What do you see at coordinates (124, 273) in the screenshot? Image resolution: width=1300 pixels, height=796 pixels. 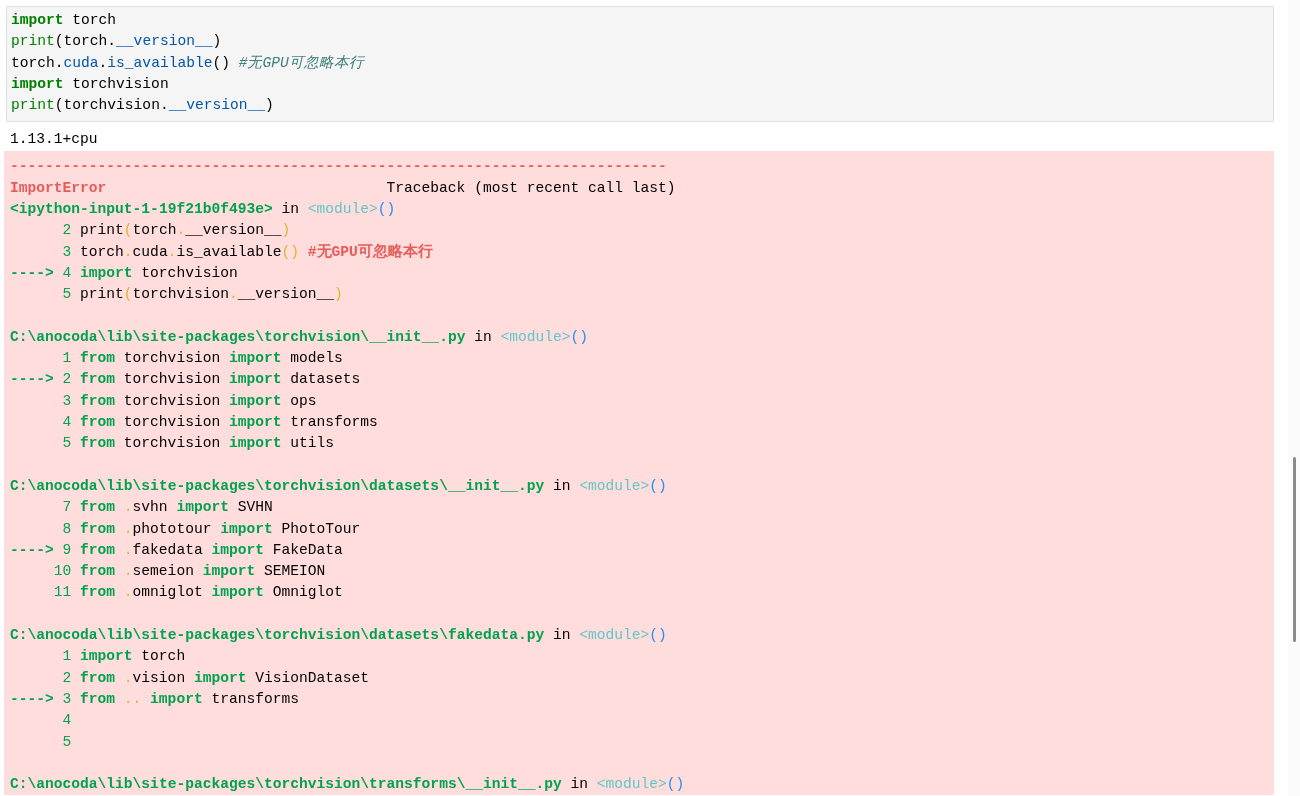 I see `code-line: ----> 4 import torchvision` at bounding box center [124, 273].